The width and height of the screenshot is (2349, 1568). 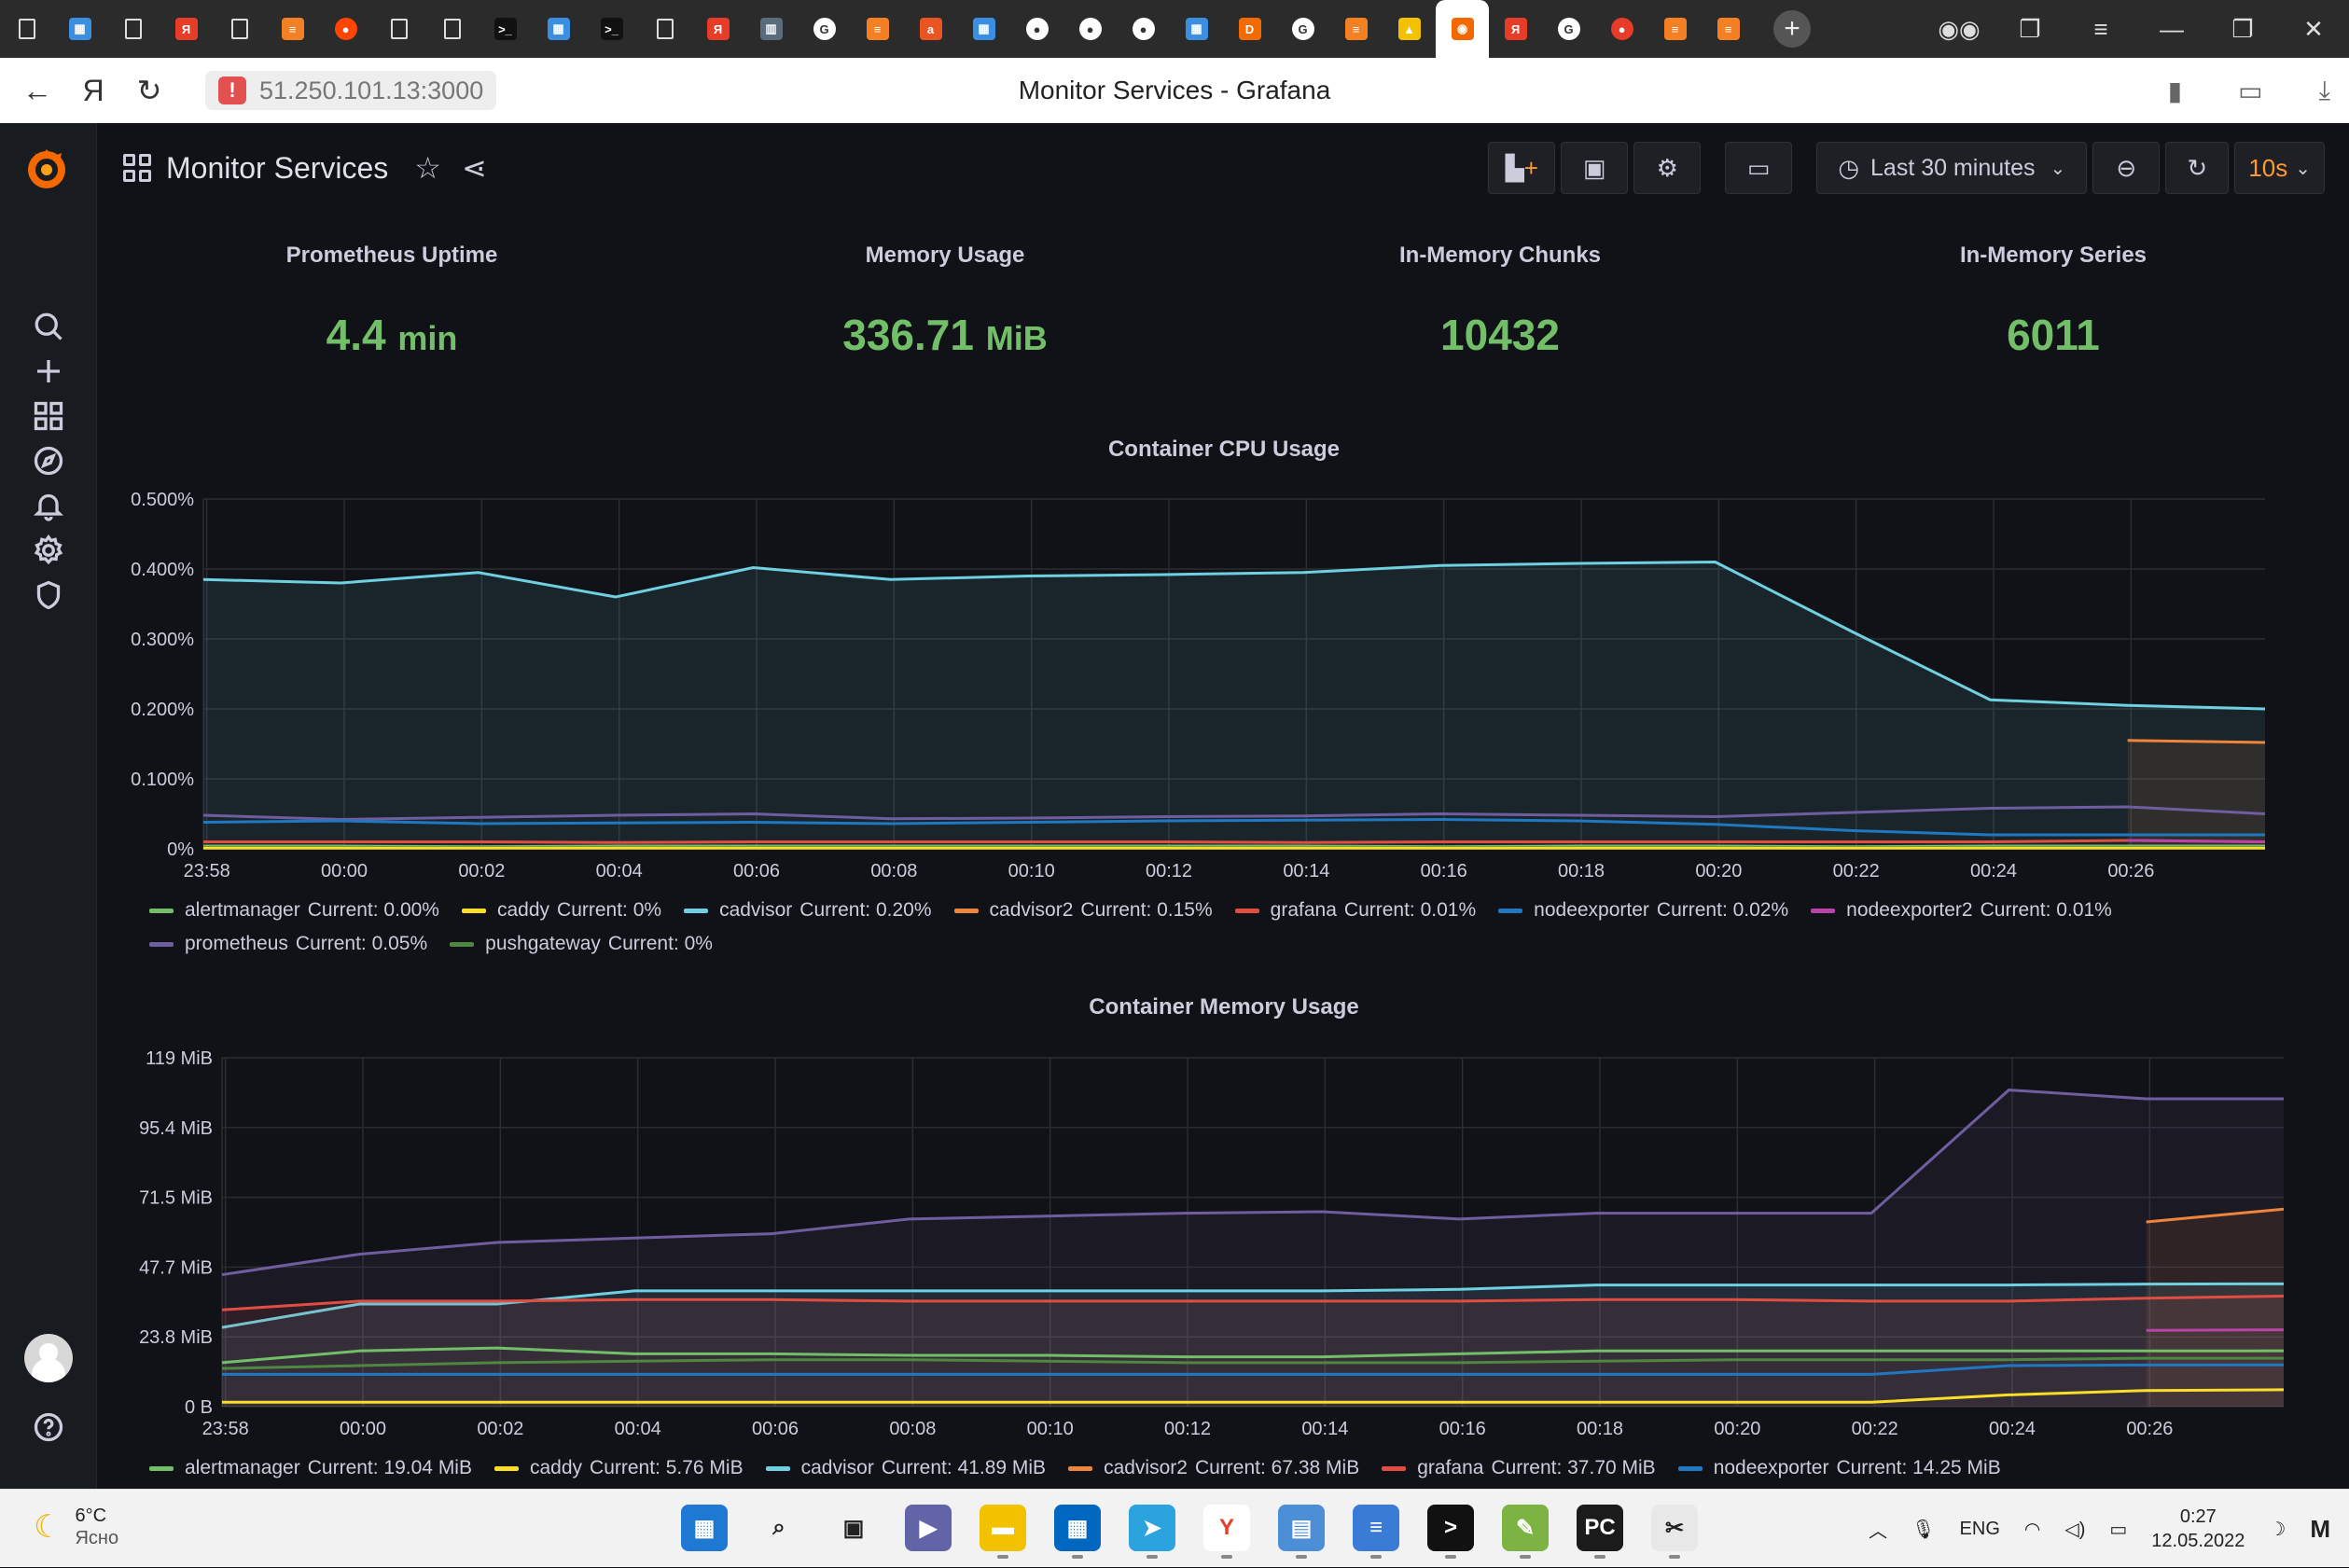 What do you see at coordinates (76, 1527) in the screenshot?
I see `weather-widget: ☾ 6°C Ясно` at bounding box center [76, 1527].